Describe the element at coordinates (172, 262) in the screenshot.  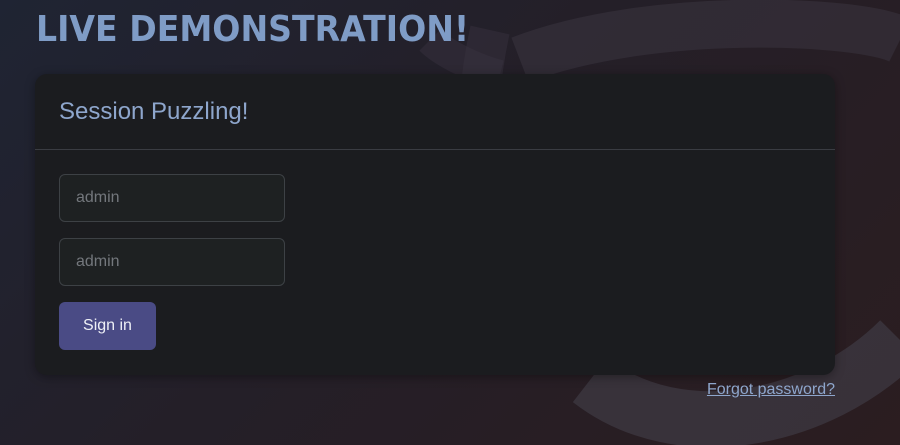
I see `password-input` at that location.